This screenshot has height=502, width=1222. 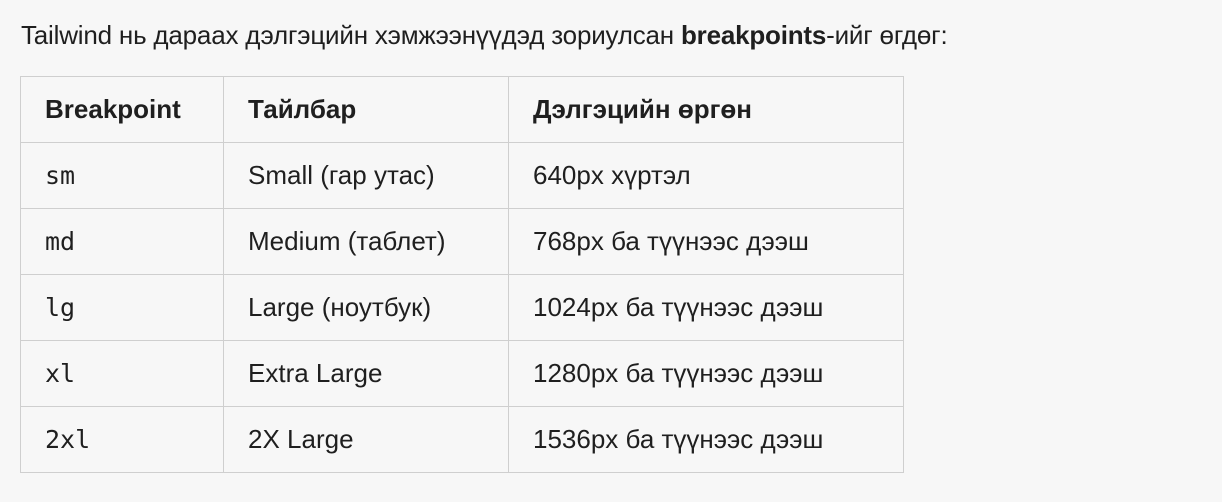 I want to click on intro-text-after: -ийг өгдөг:, so click(x=887, y=35).